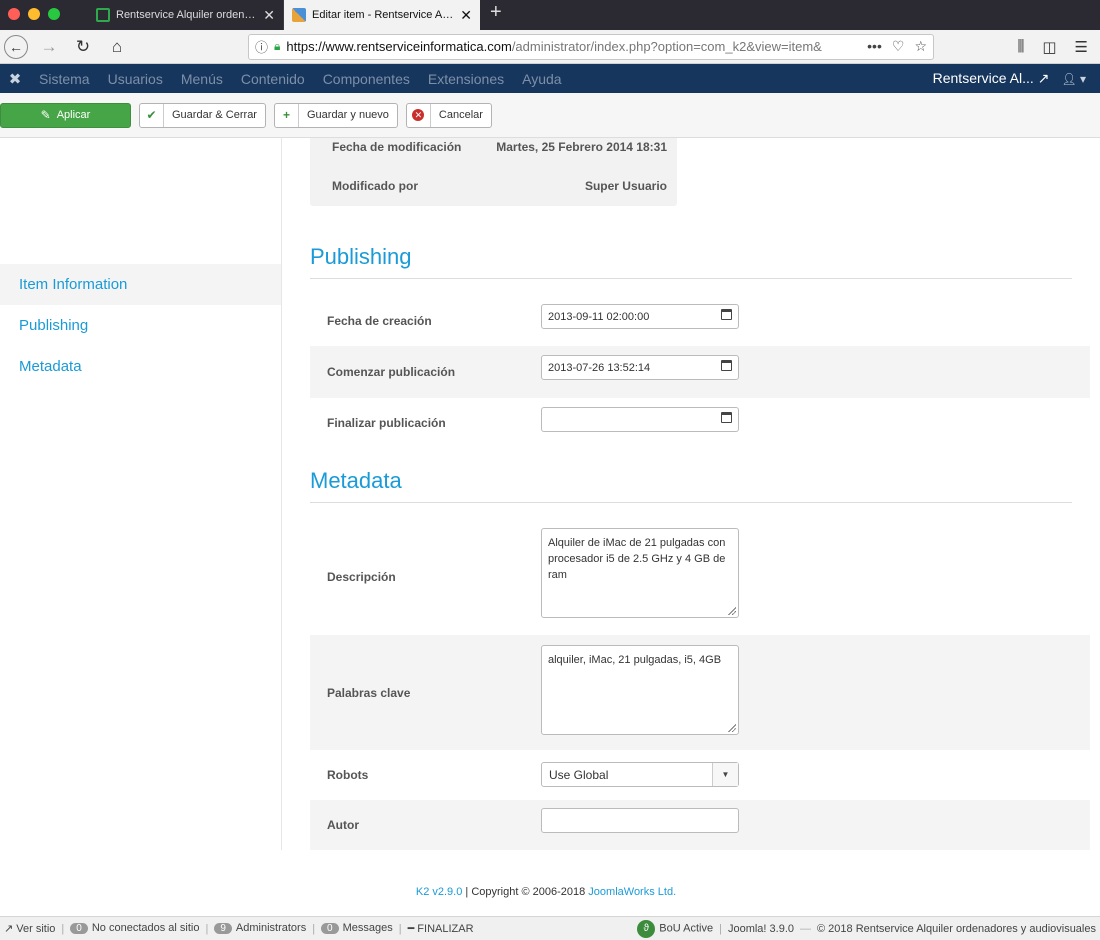 The image size is (1100, 940). Describe the element at coordinates (366, 79) in the screenshot. I see `menu-componentes: Componentes` at that location.